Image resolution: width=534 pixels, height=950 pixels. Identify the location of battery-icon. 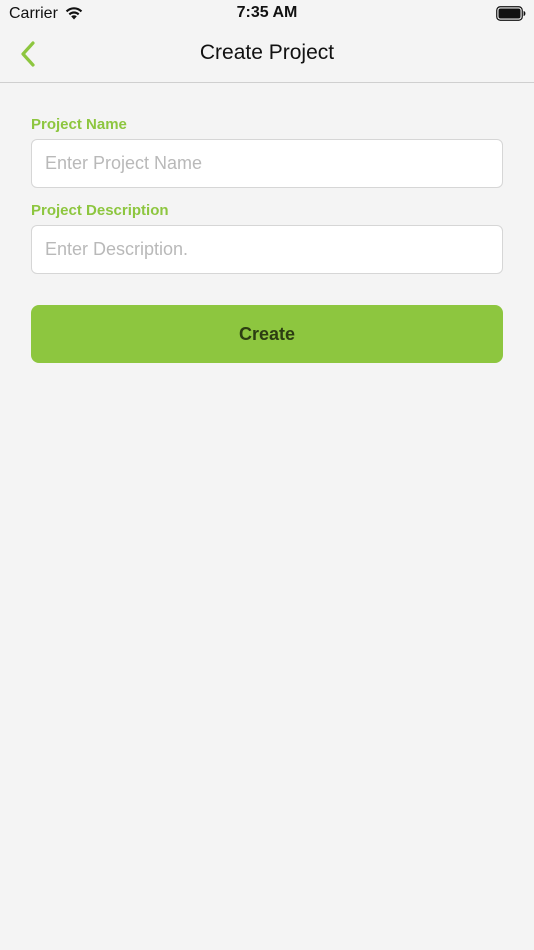
(511, 13).